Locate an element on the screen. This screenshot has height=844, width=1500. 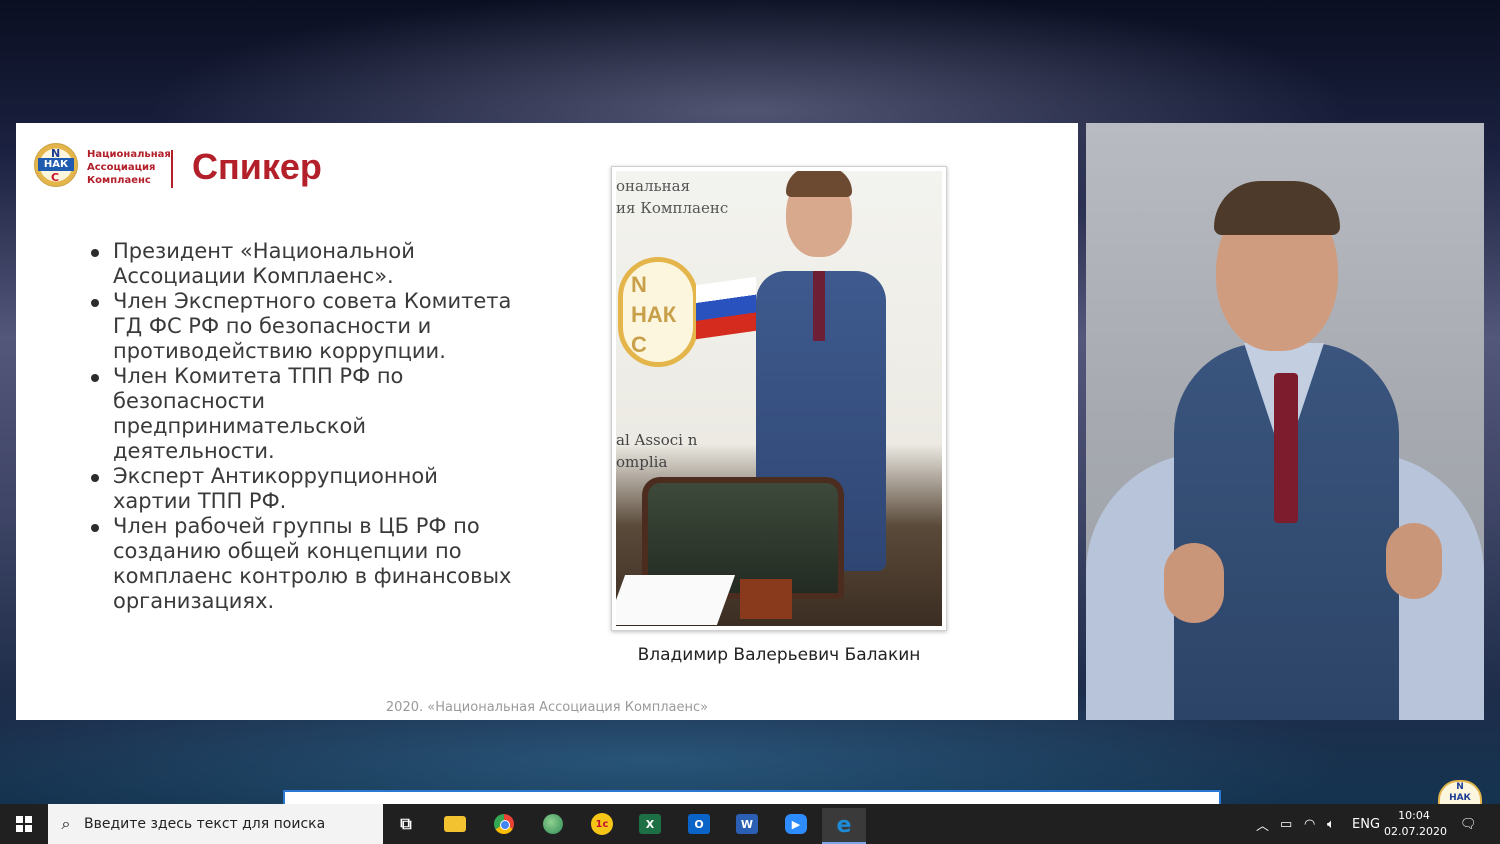
zoom-icon: ▶ is located at coordinates (796, 824).